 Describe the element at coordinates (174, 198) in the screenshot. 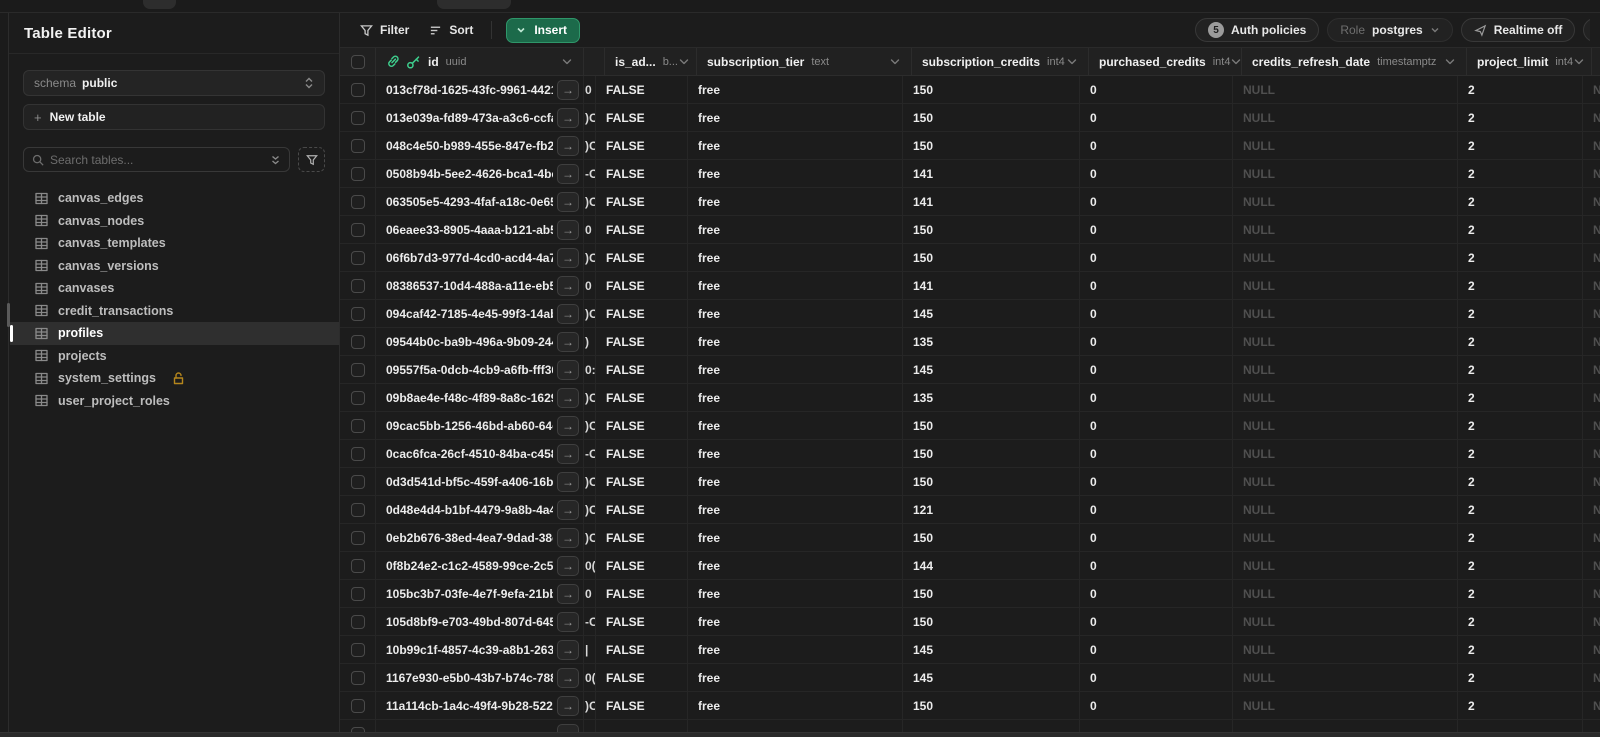

I see `sidebar-item-canvas_edges: canvas_edges` at that location.